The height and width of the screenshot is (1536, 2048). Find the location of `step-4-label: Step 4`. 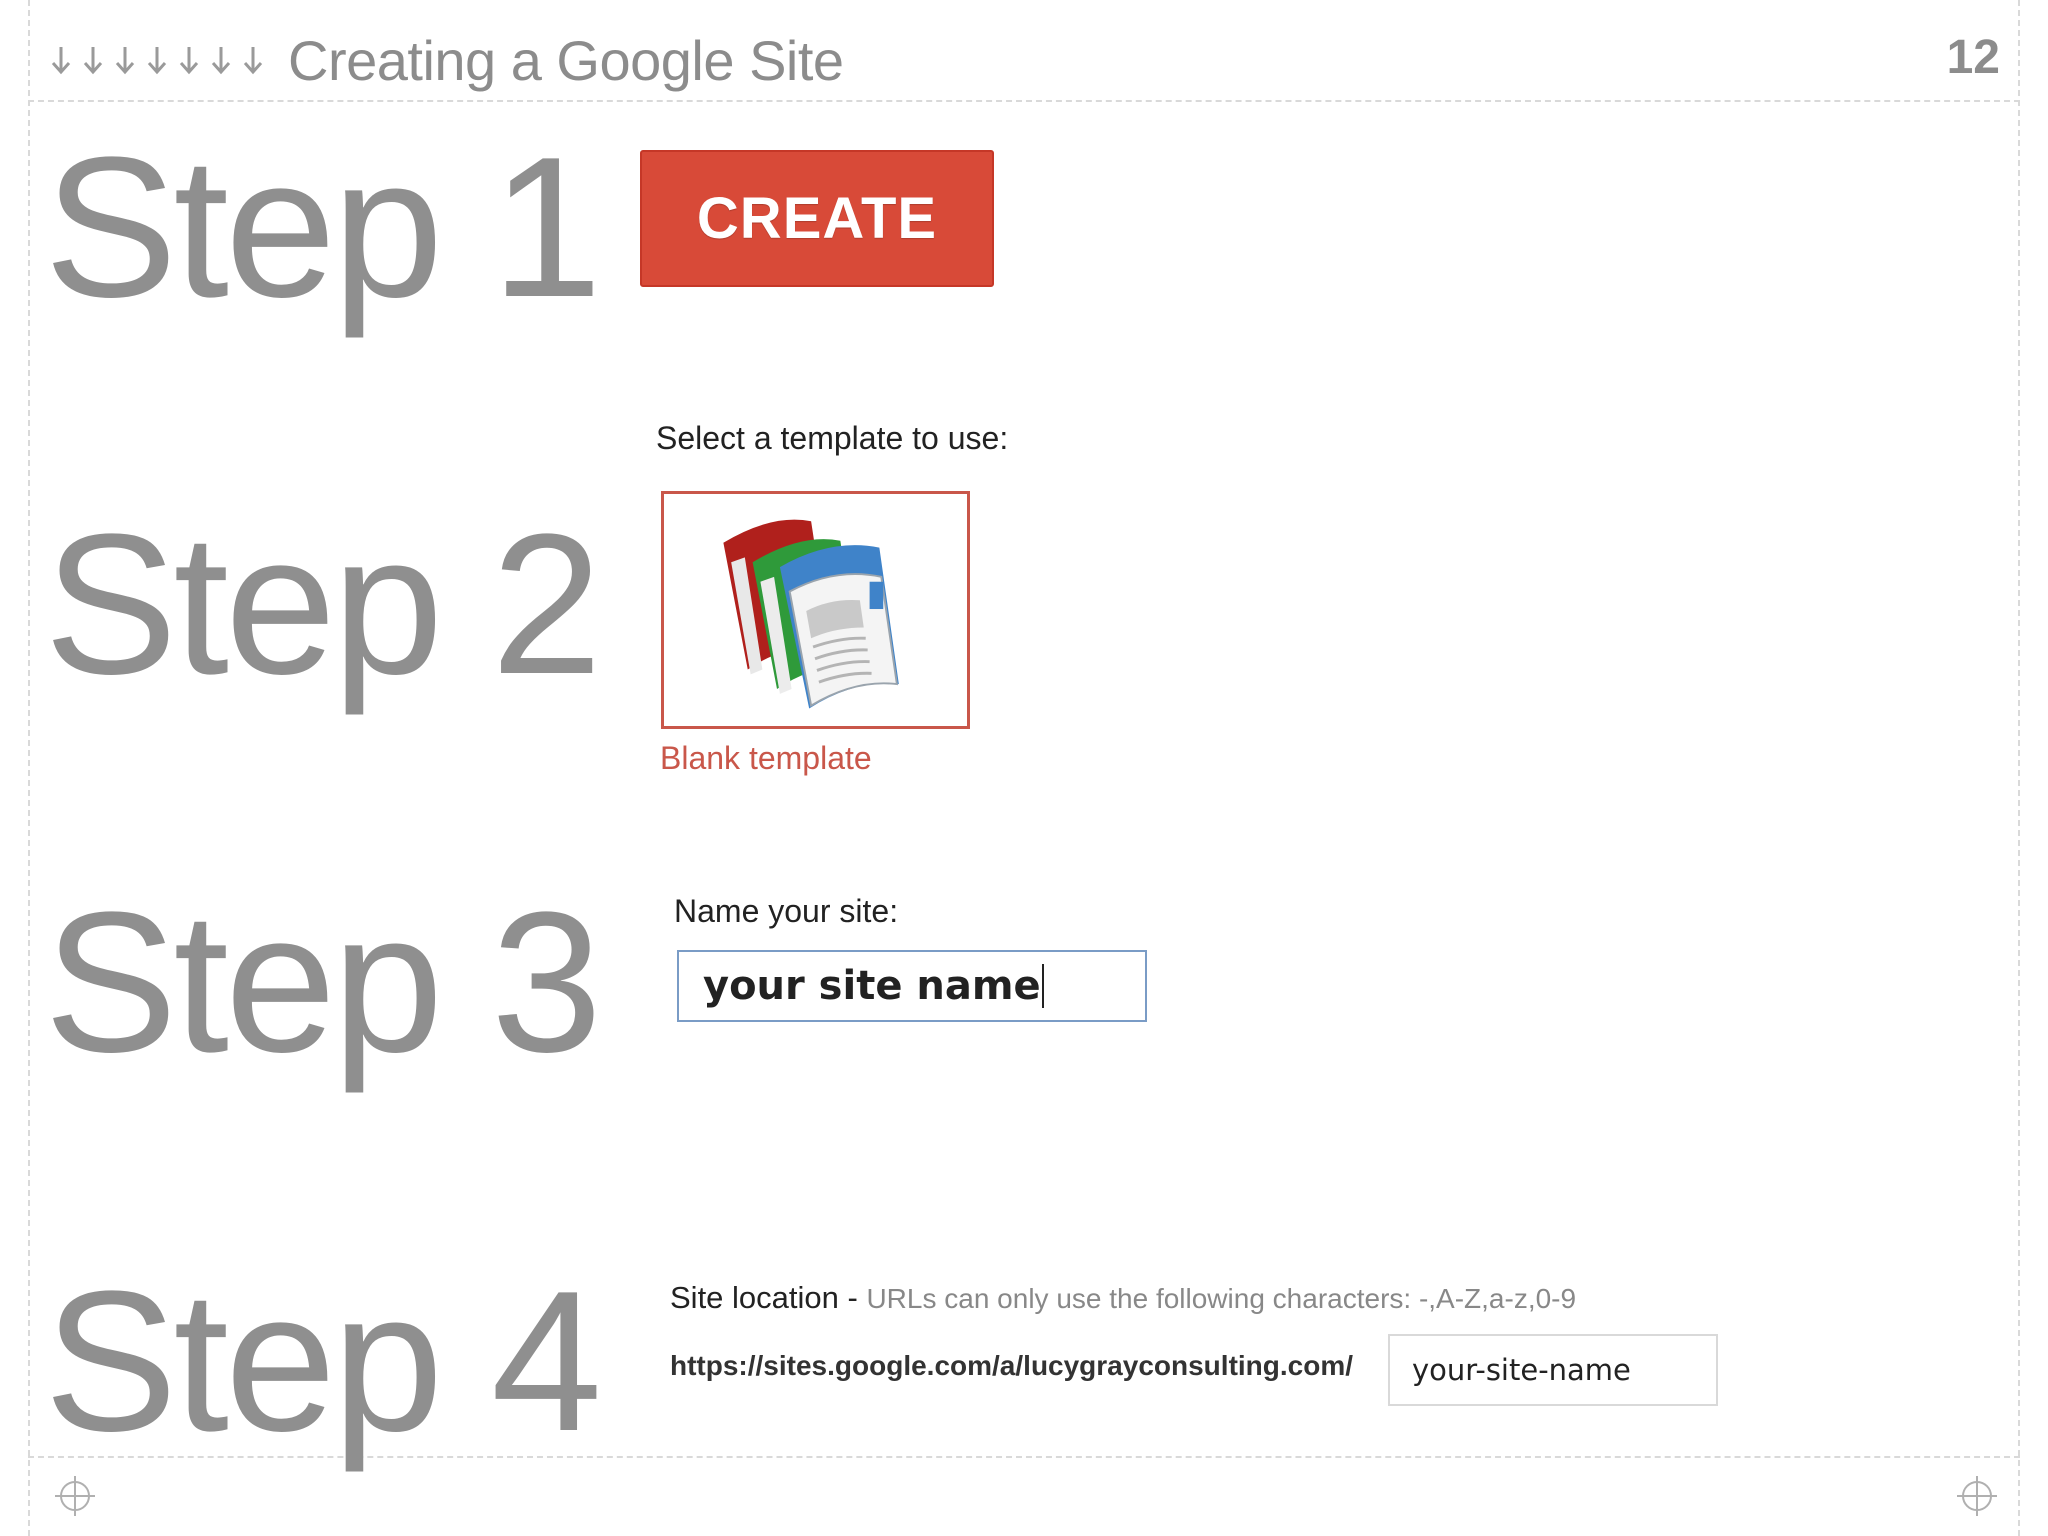

step-4-label: Step 4 is located at coordinates (323, 1361).